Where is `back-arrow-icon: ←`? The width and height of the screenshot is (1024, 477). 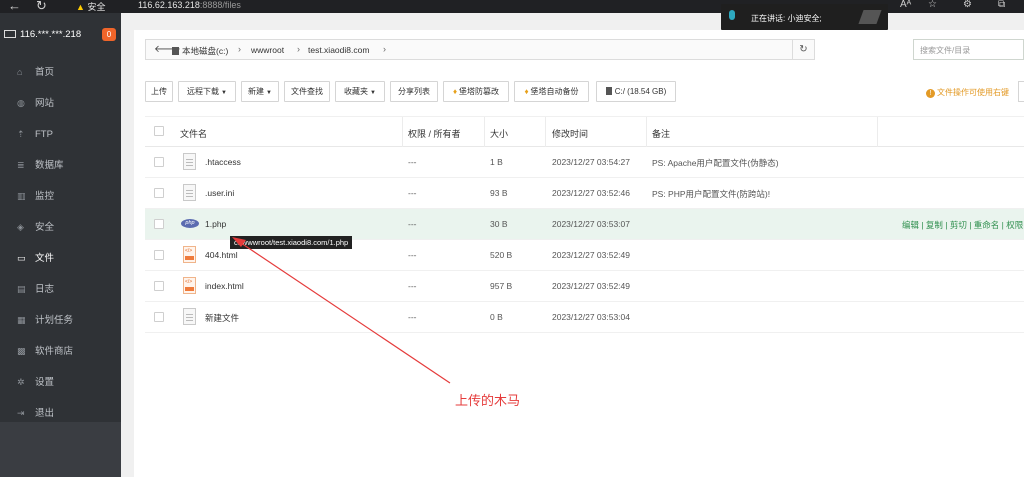 back-arrow-icon: ← is located at coordinates (14, 6).